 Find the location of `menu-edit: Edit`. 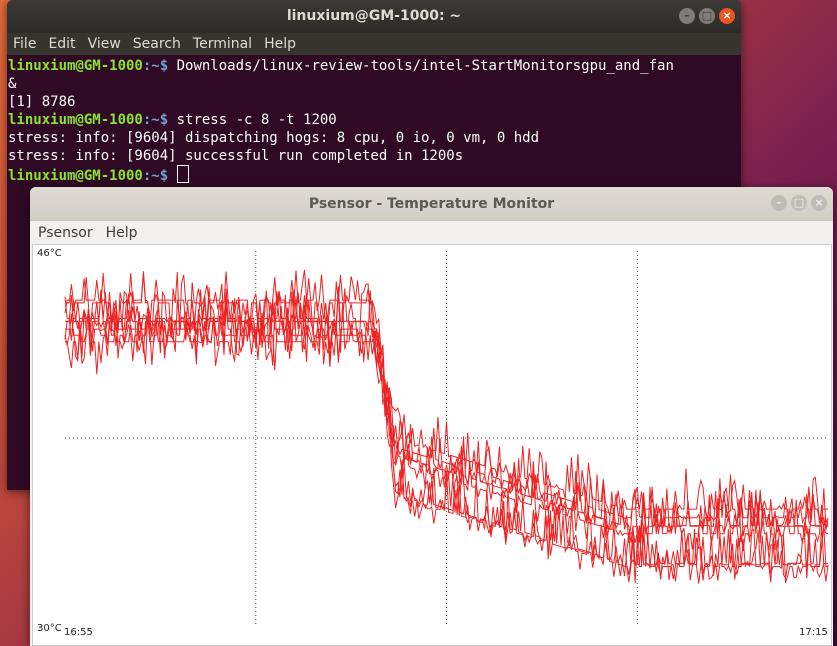

menu-edit: Edit is located at coordinates (61, 44).